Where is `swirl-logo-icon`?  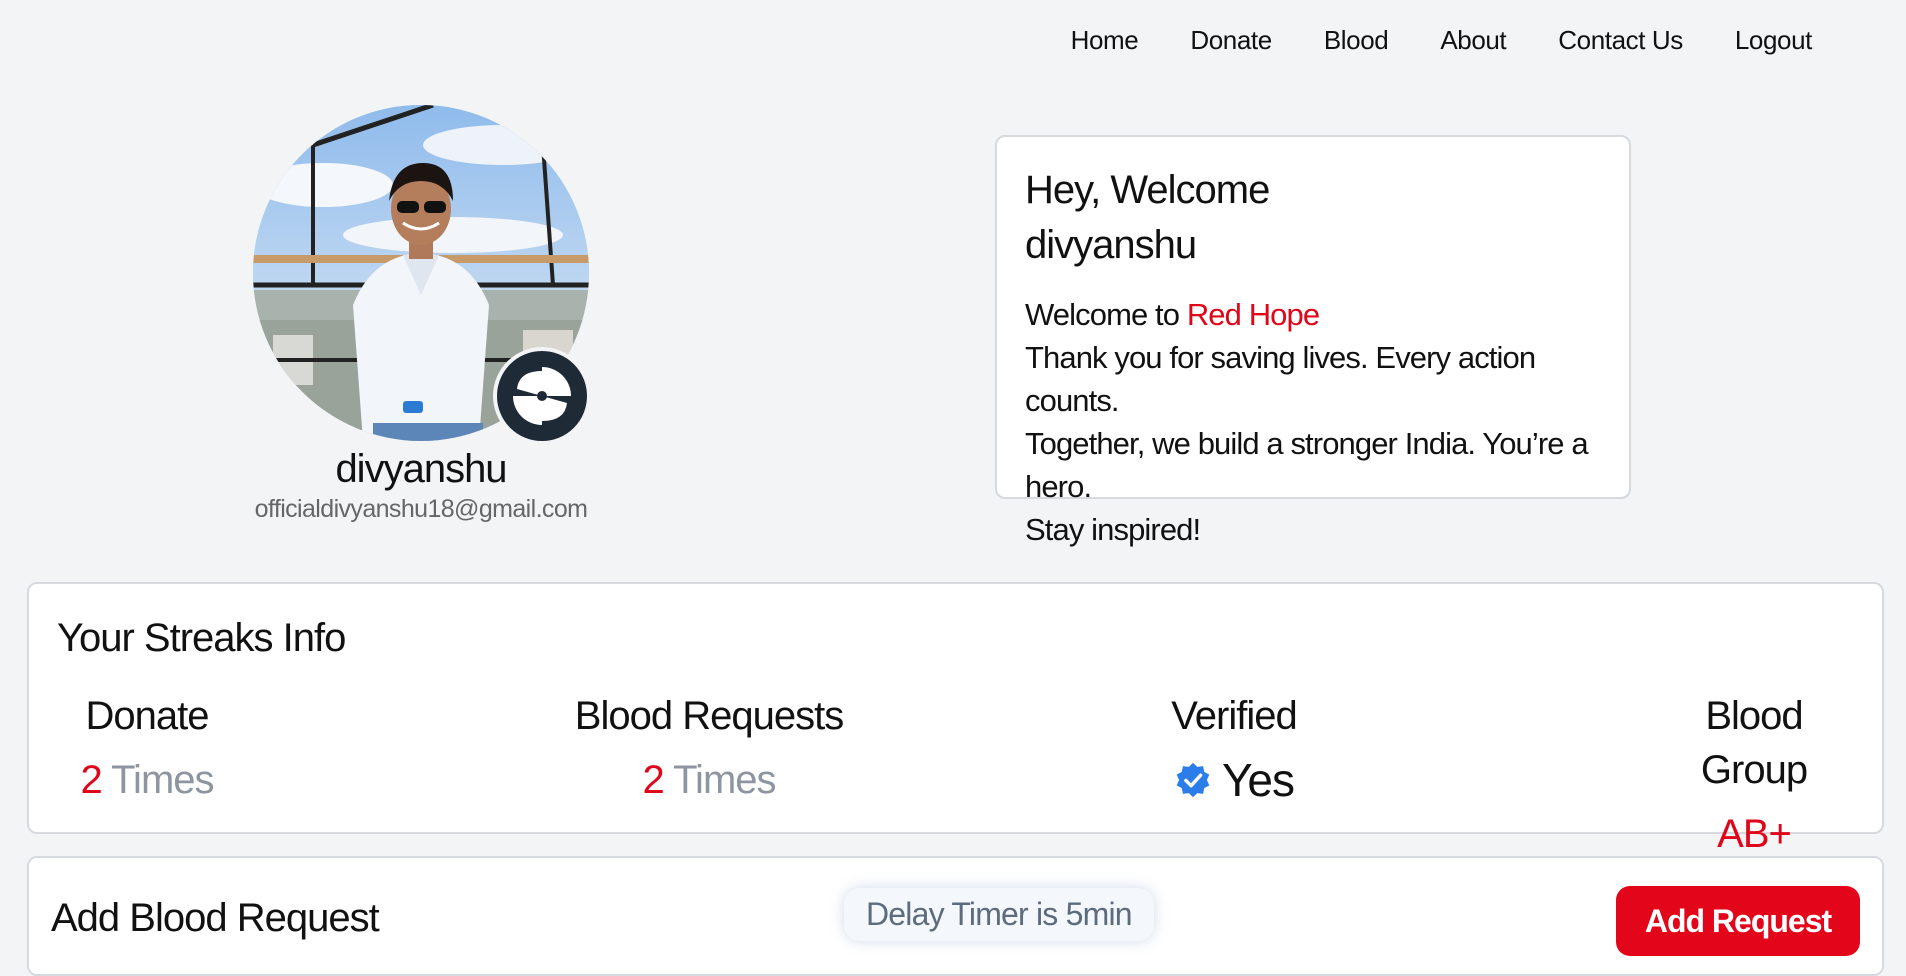 swirl-logo-icon is located at coordinates (542, 396).